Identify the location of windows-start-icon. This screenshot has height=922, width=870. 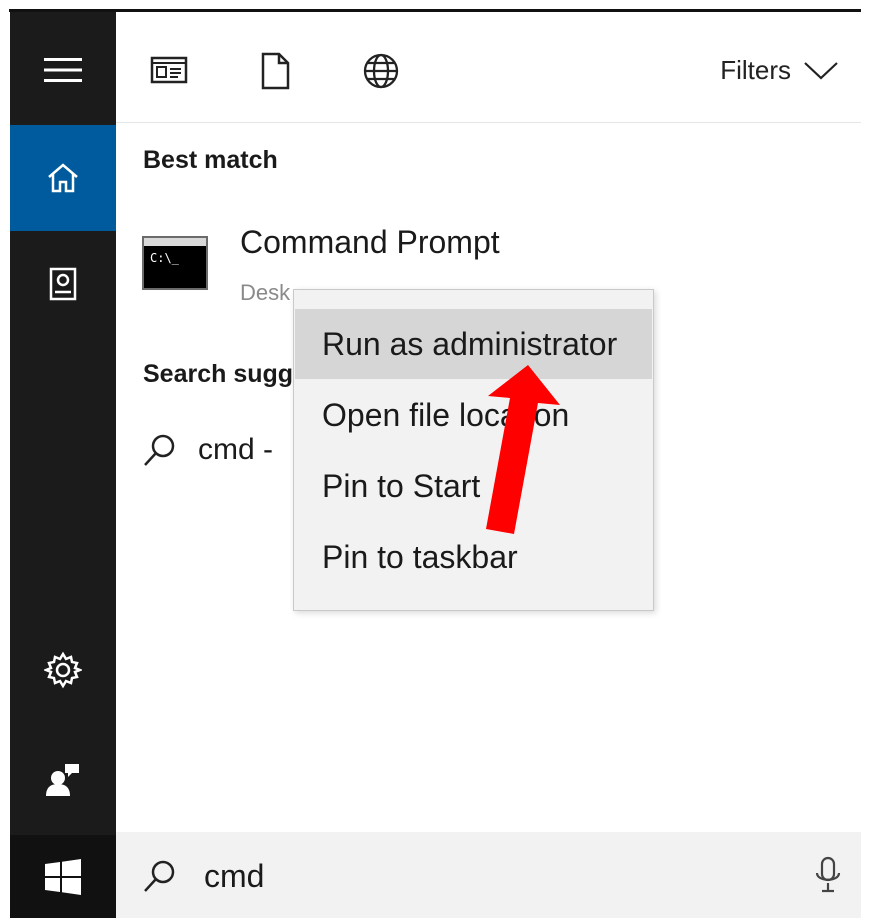
(63, 876).